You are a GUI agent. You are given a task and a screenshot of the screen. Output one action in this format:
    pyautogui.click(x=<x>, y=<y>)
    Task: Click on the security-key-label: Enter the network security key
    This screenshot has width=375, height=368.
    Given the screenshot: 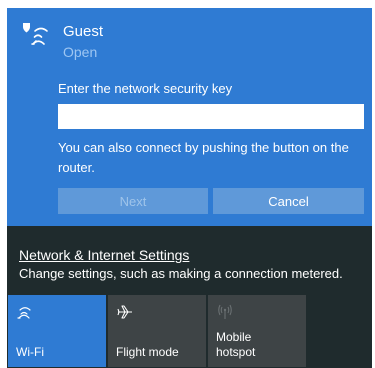 What is the action you would take?
    pyautogui.click(x=145, y=88)
    